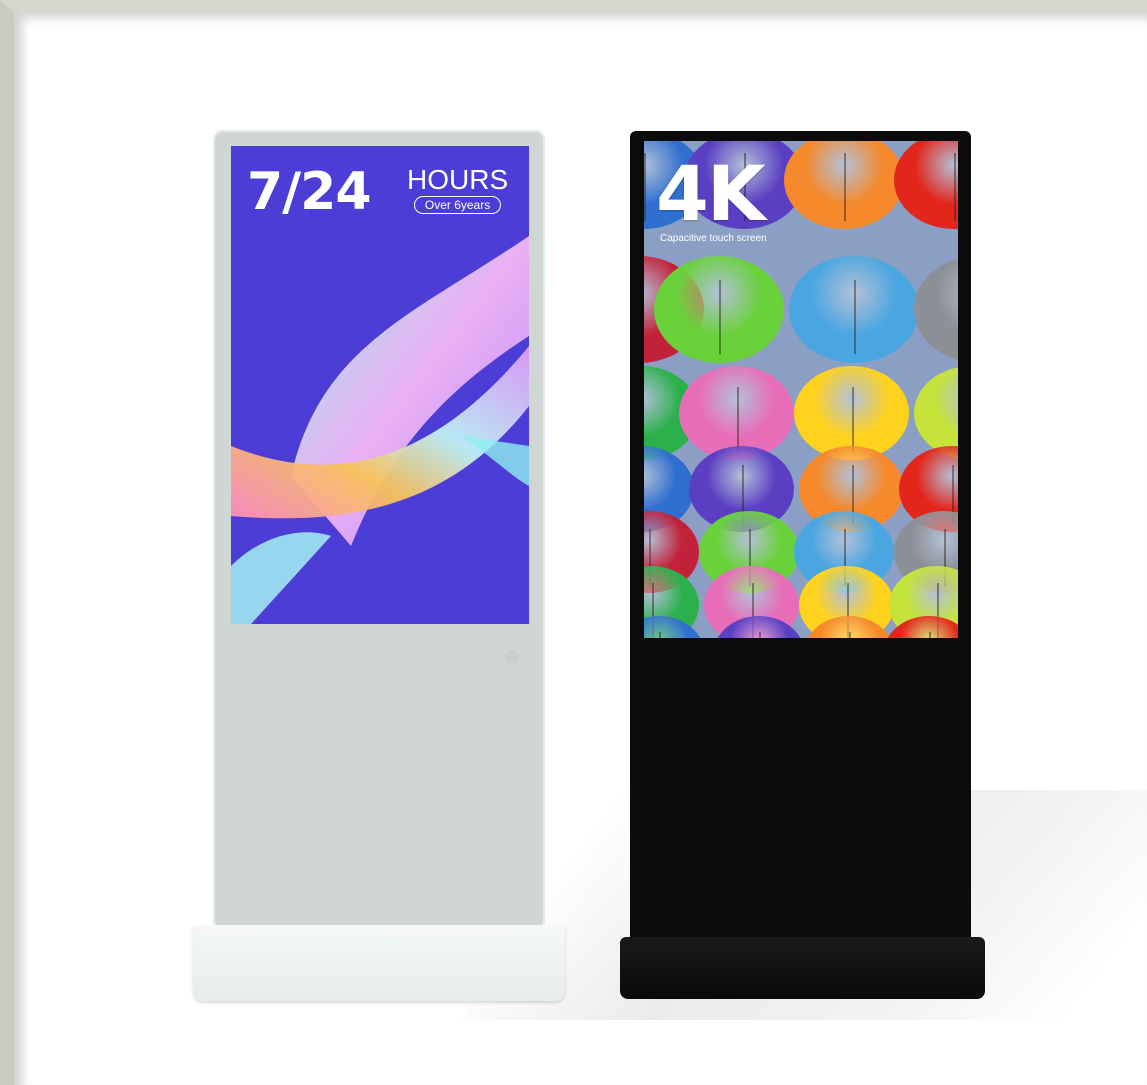  Describe the element at coordinates (512, 657) in the screenshot. I see `sensor-dot-icon` at that location.